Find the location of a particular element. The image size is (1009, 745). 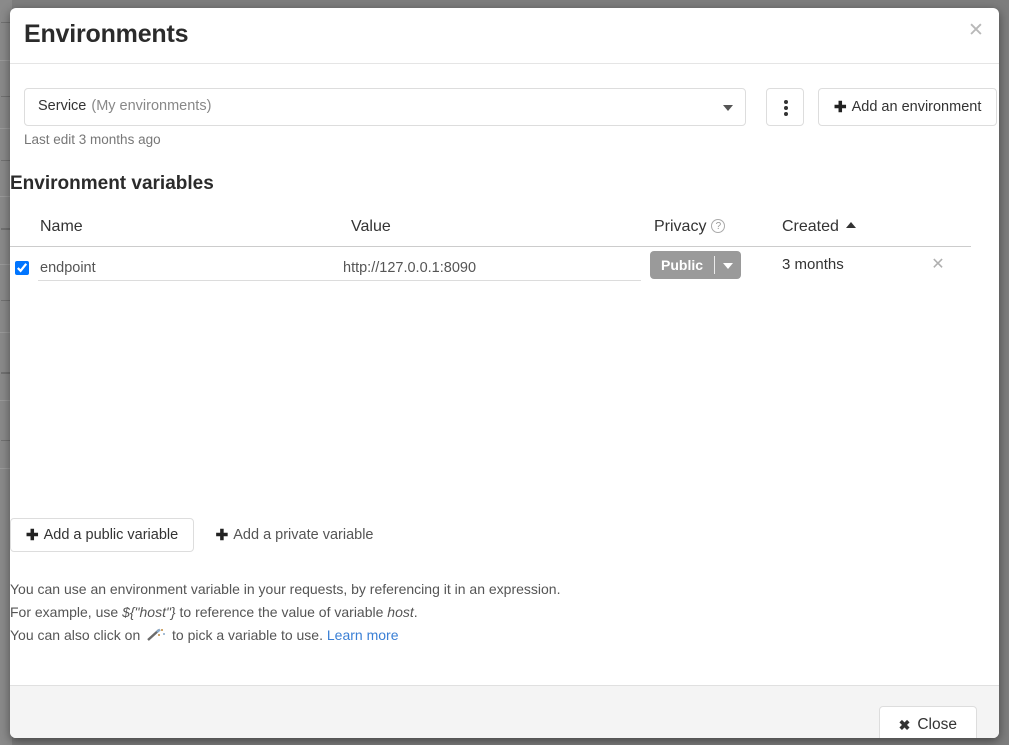

help-line-2-post: . is located at coordinates (415, 612).